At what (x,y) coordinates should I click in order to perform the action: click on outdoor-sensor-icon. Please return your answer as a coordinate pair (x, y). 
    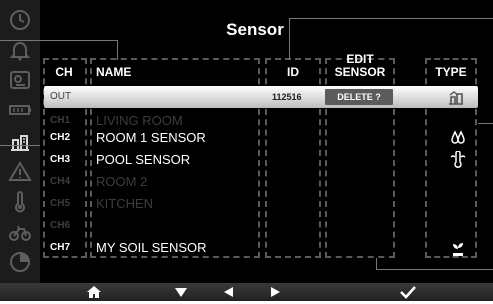
    Looking at the image, I should click on (456, 97).